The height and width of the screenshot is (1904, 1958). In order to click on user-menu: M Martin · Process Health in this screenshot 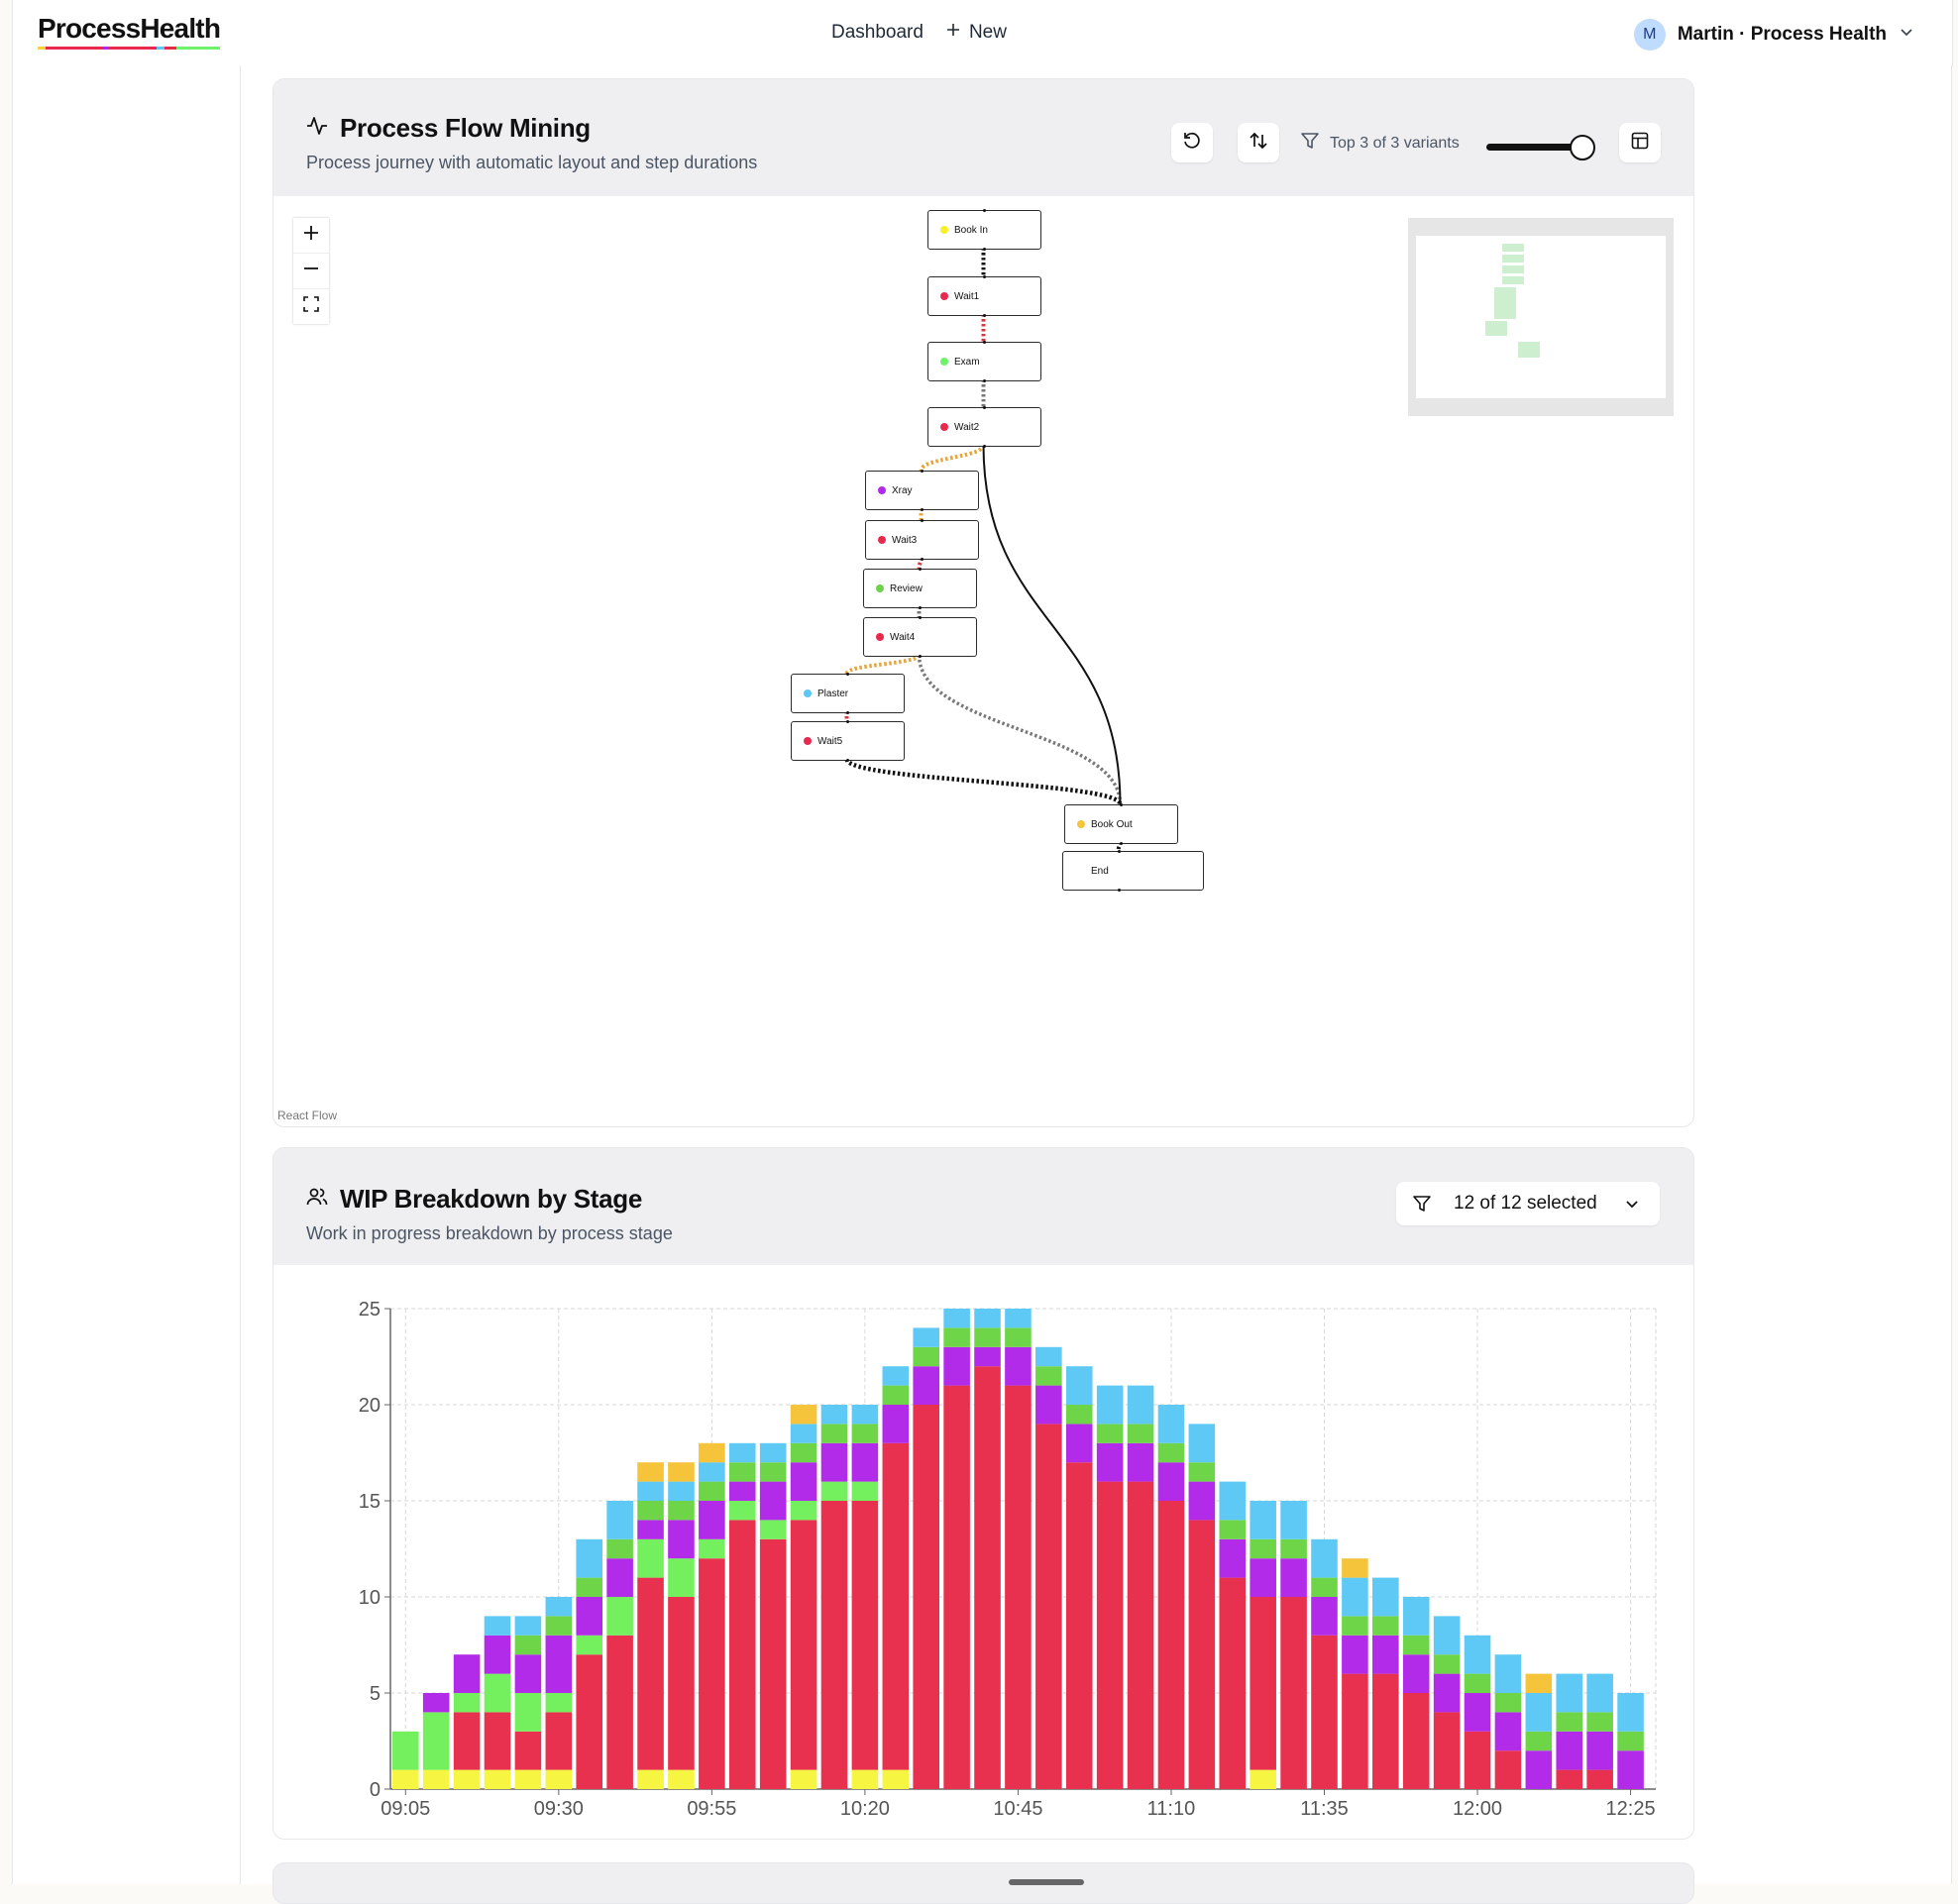, I will do `click(1773, 35)`.